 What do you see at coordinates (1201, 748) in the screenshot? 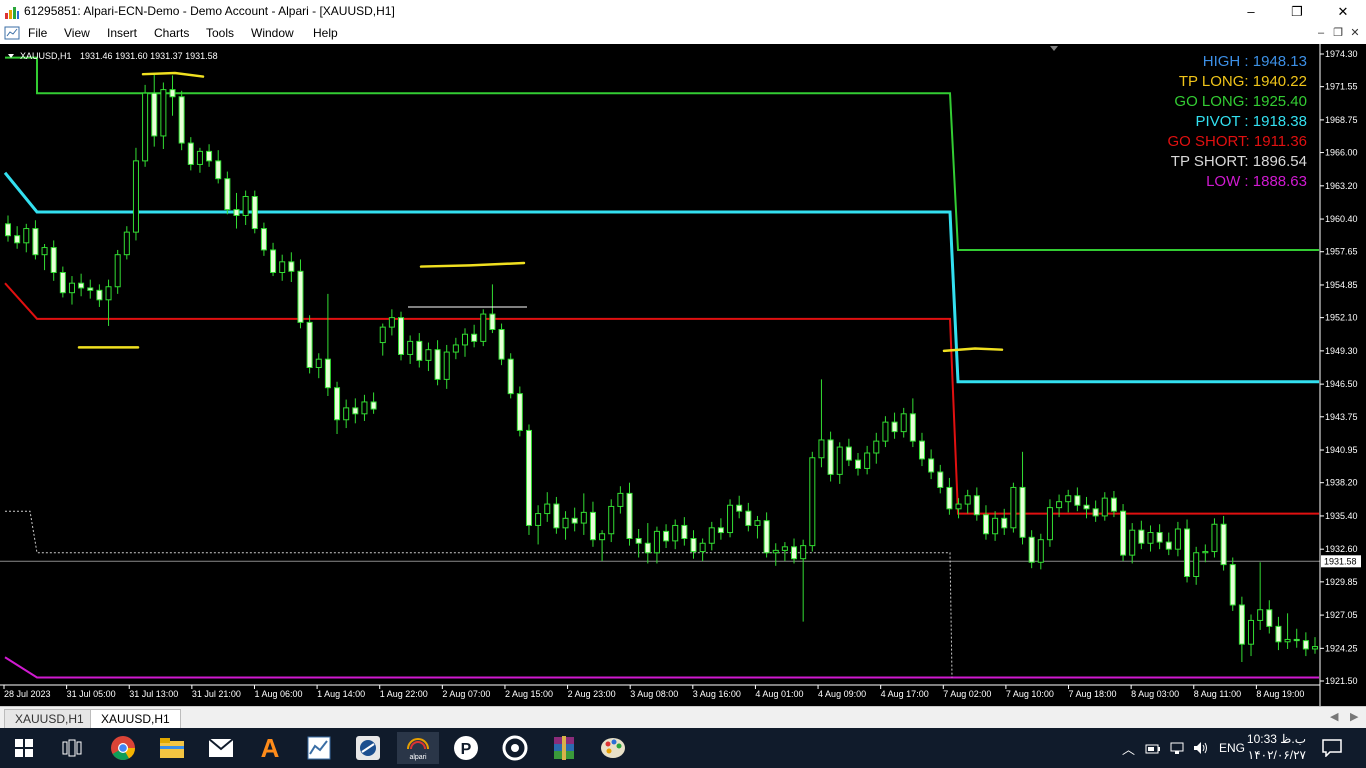
I see `volume-icon` at bounding box center [1201, 748].